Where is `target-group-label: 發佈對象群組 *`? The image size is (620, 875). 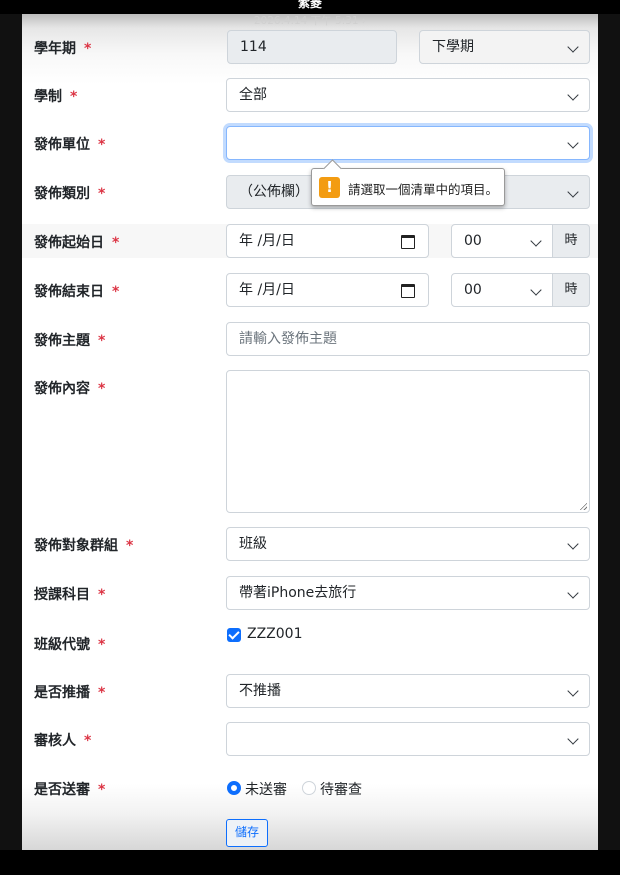
target-group-label: 發佈對象群組 * is located at coordinates (84, 546).